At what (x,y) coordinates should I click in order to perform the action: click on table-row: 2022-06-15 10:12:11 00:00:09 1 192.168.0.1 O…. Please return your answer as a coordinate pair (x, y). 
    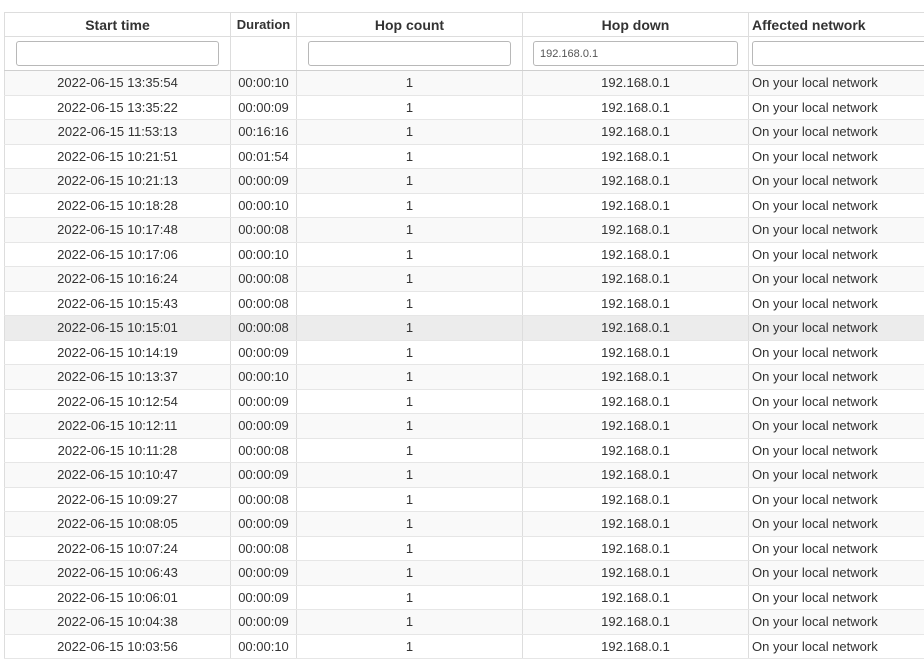
    Looking at the image, I should click on (464, 426).